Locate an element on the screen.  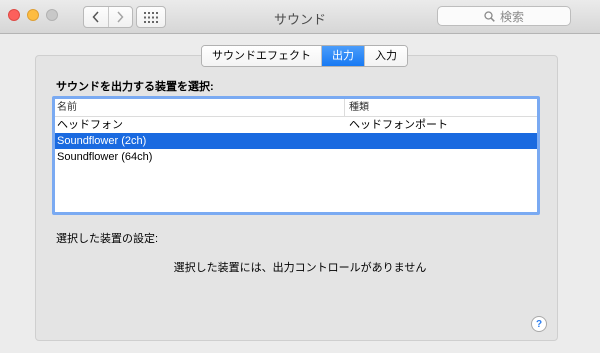
device-name: ヘッドフォン is located at coordinates (90, 125).